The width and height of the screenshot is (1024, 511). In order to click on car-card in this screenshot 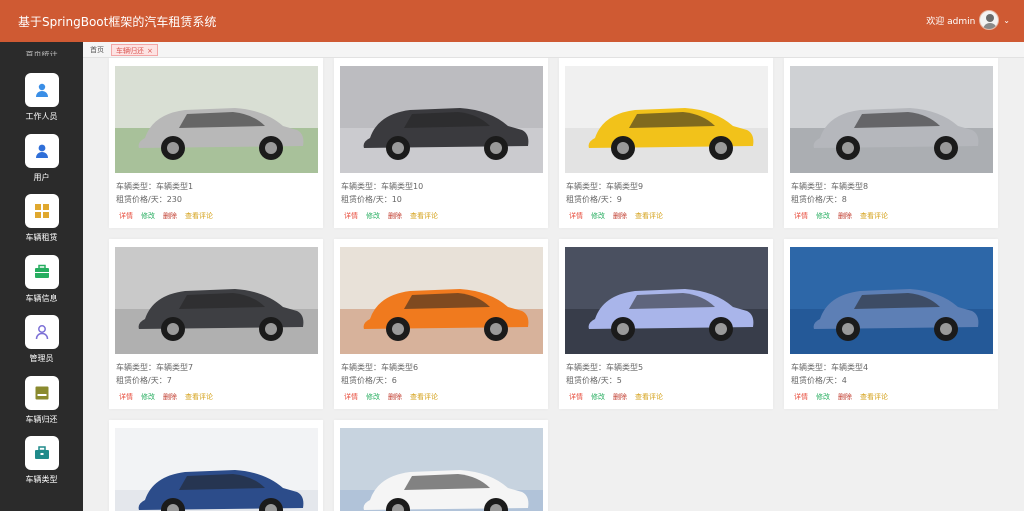, I will do `click(216, 465)`.